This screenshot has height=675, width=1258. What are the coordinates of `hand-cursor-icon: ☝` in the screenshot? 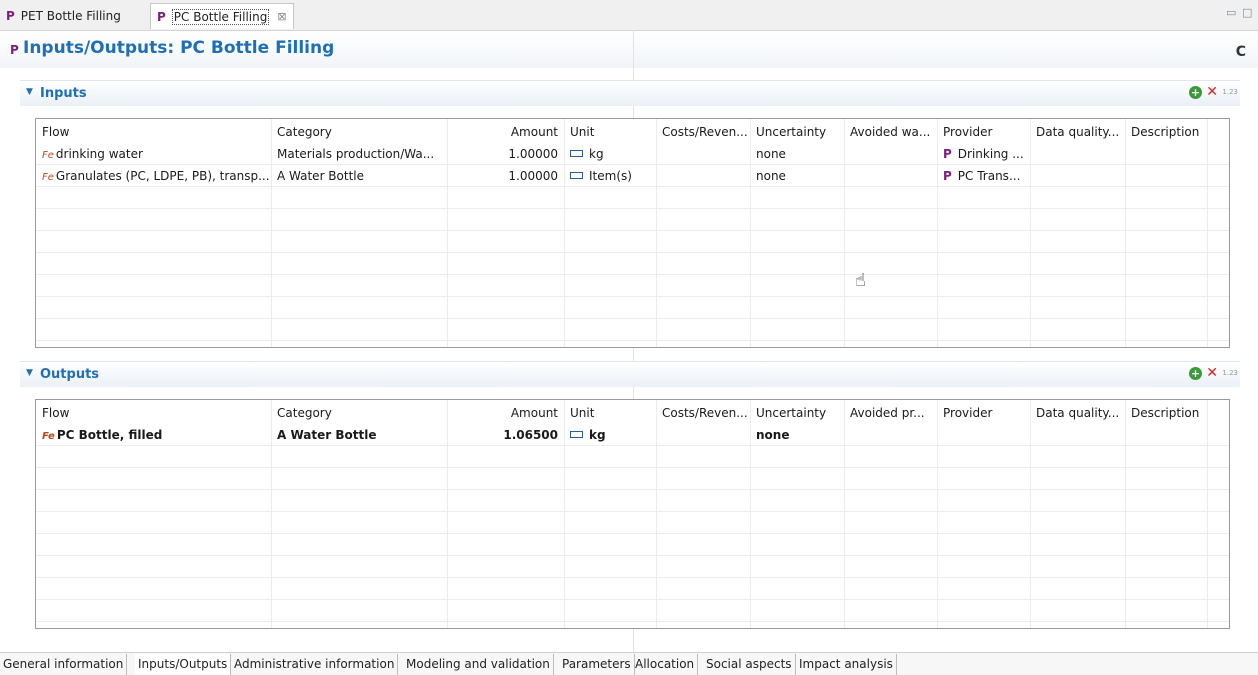 It's located at (860, 280).